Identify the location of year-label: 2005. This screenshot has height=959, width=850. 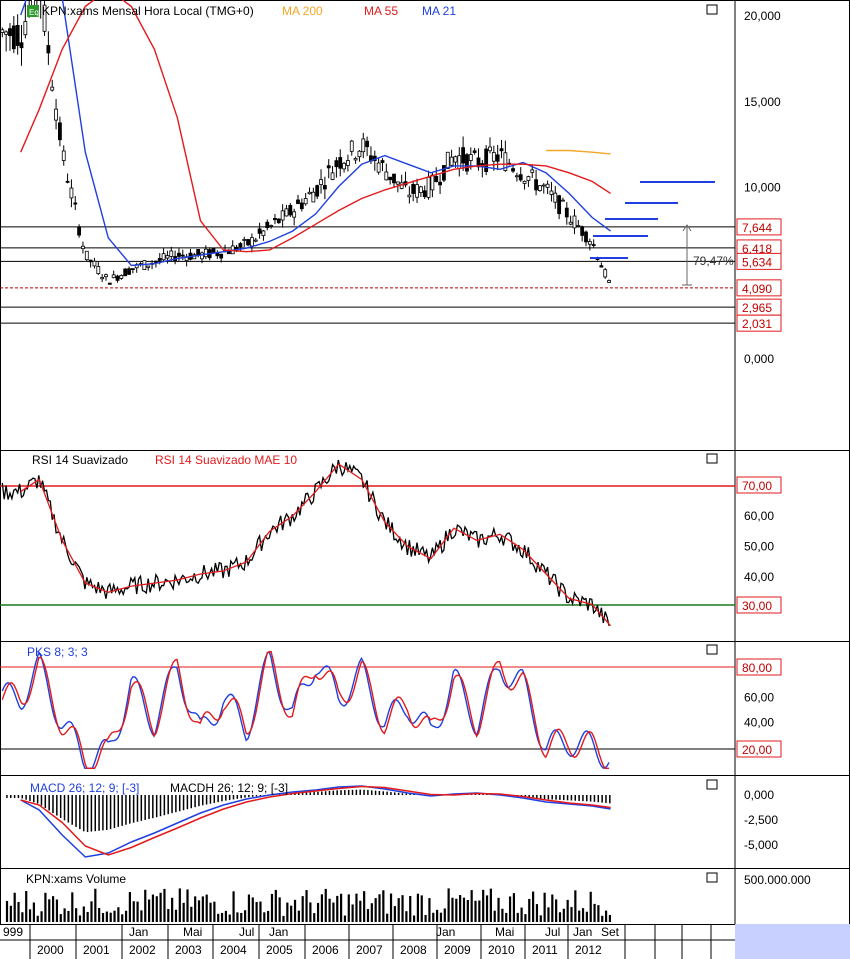
(279, 950).